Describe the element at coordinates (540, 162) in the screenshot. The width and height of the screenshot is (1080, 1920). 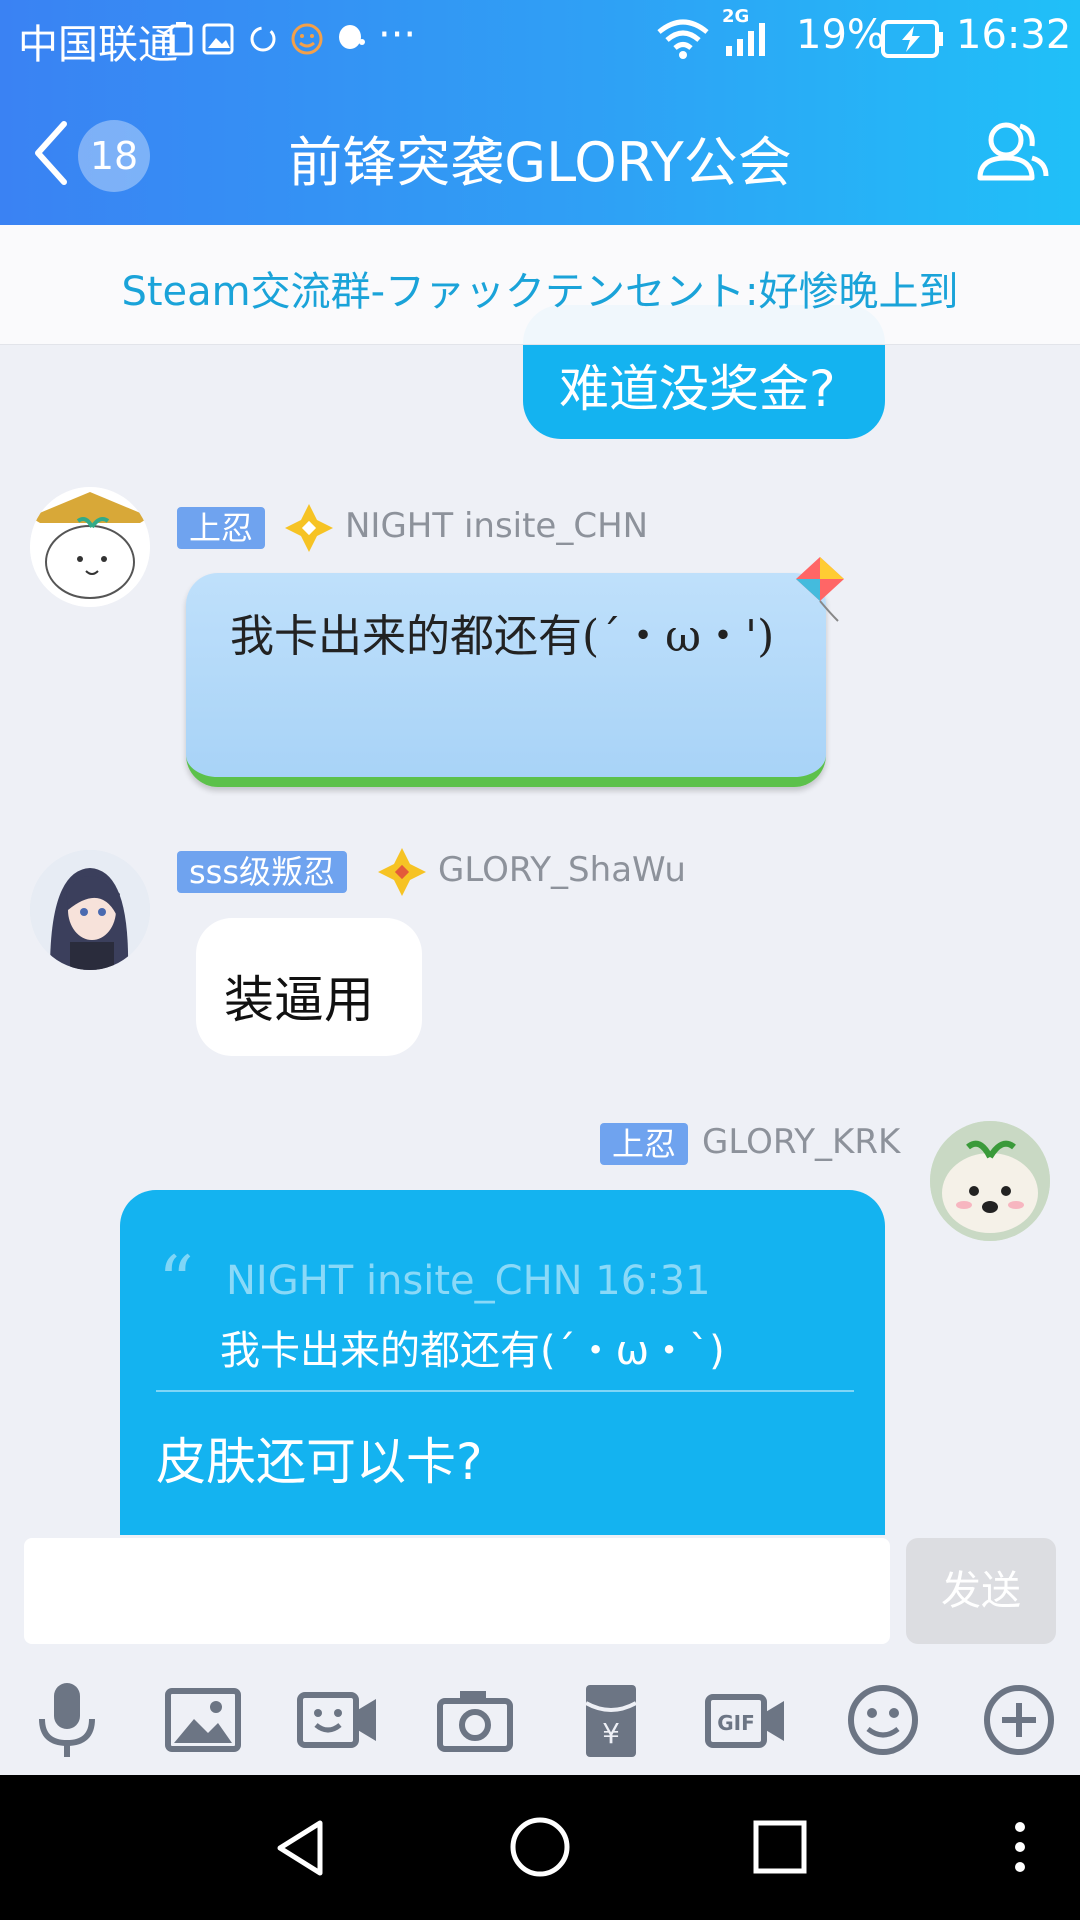
I see `page-title: 前锋突袭GLORY公会` at that location.